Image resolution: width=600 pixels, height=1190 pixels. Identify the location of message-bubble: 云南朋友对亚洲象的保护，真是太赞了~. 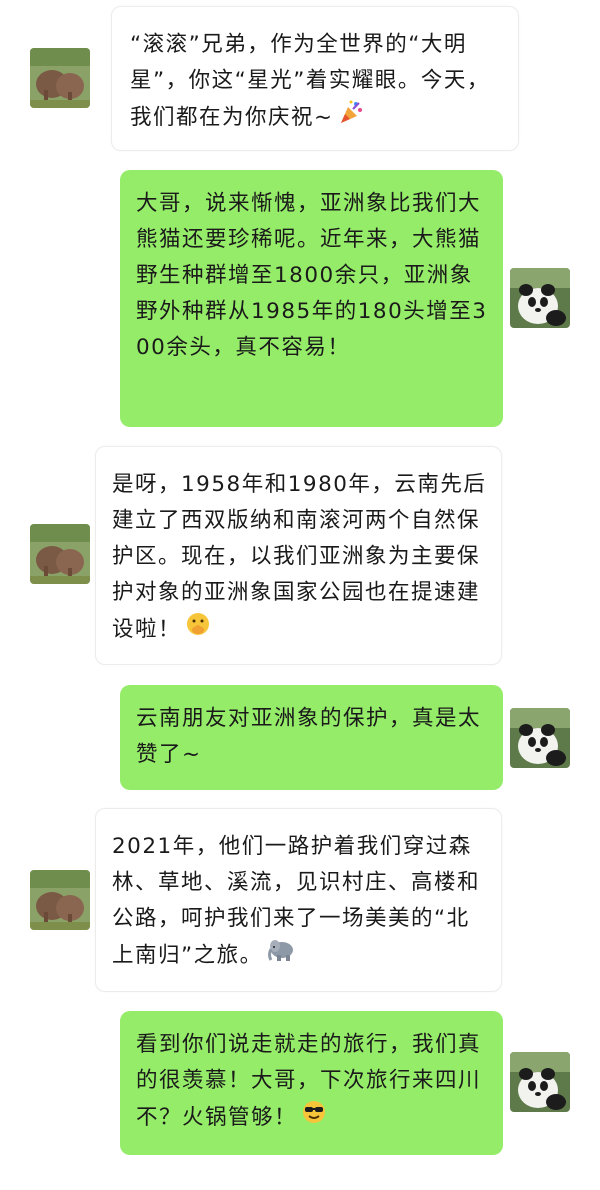
(311, 737).